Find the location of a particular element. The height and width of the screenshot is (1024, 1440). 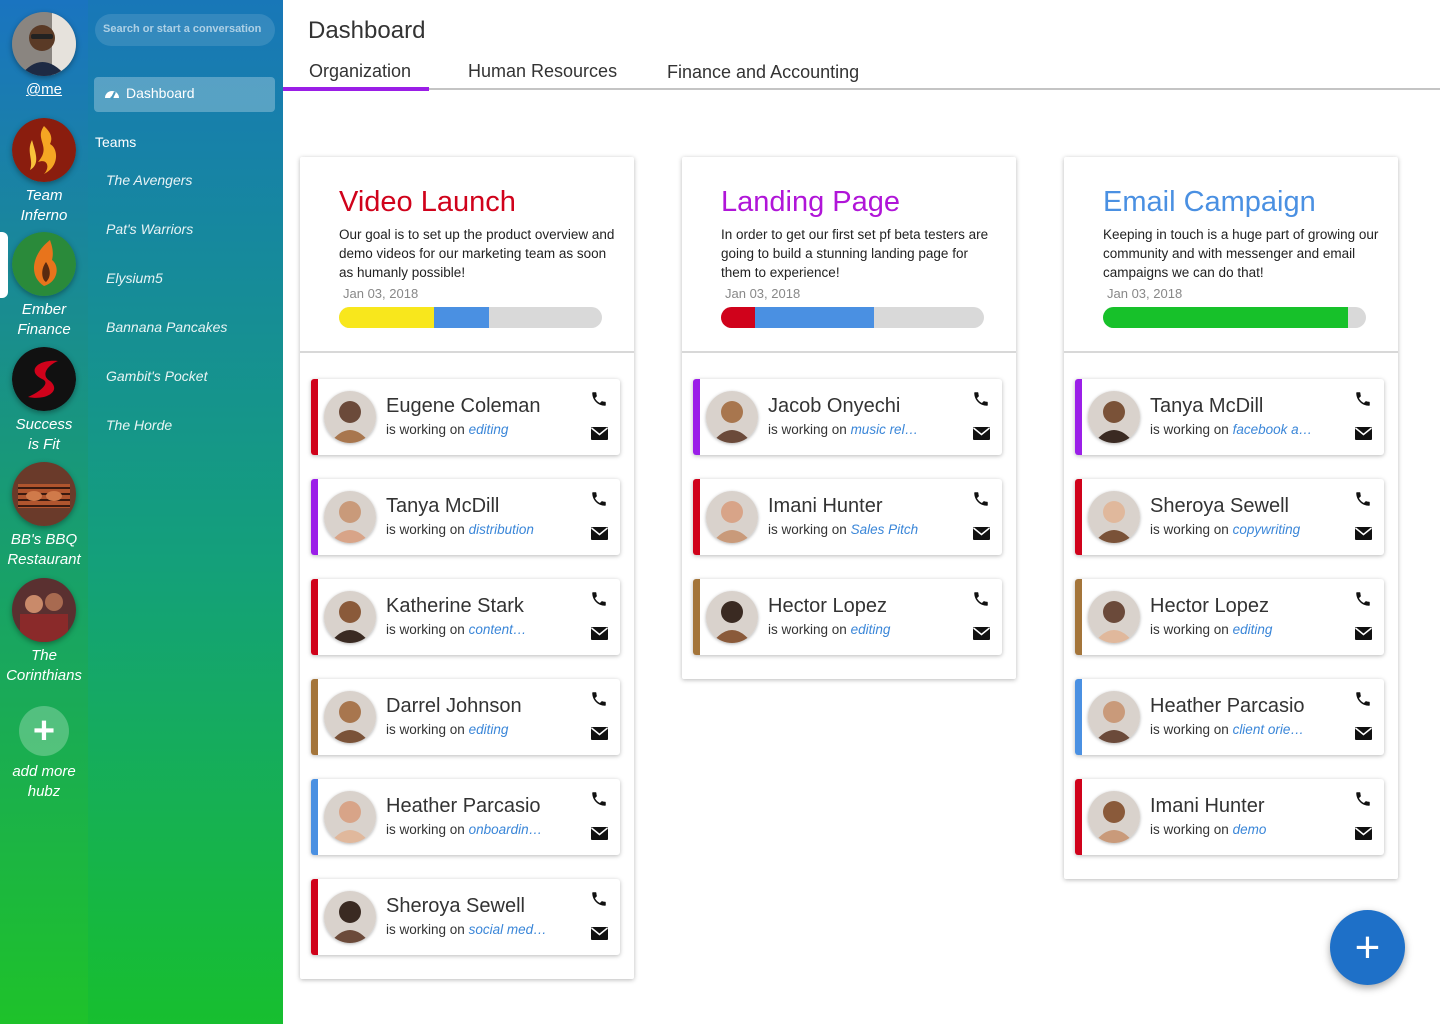

member-task: Sales Pitch is located at coordinates (885, 529).